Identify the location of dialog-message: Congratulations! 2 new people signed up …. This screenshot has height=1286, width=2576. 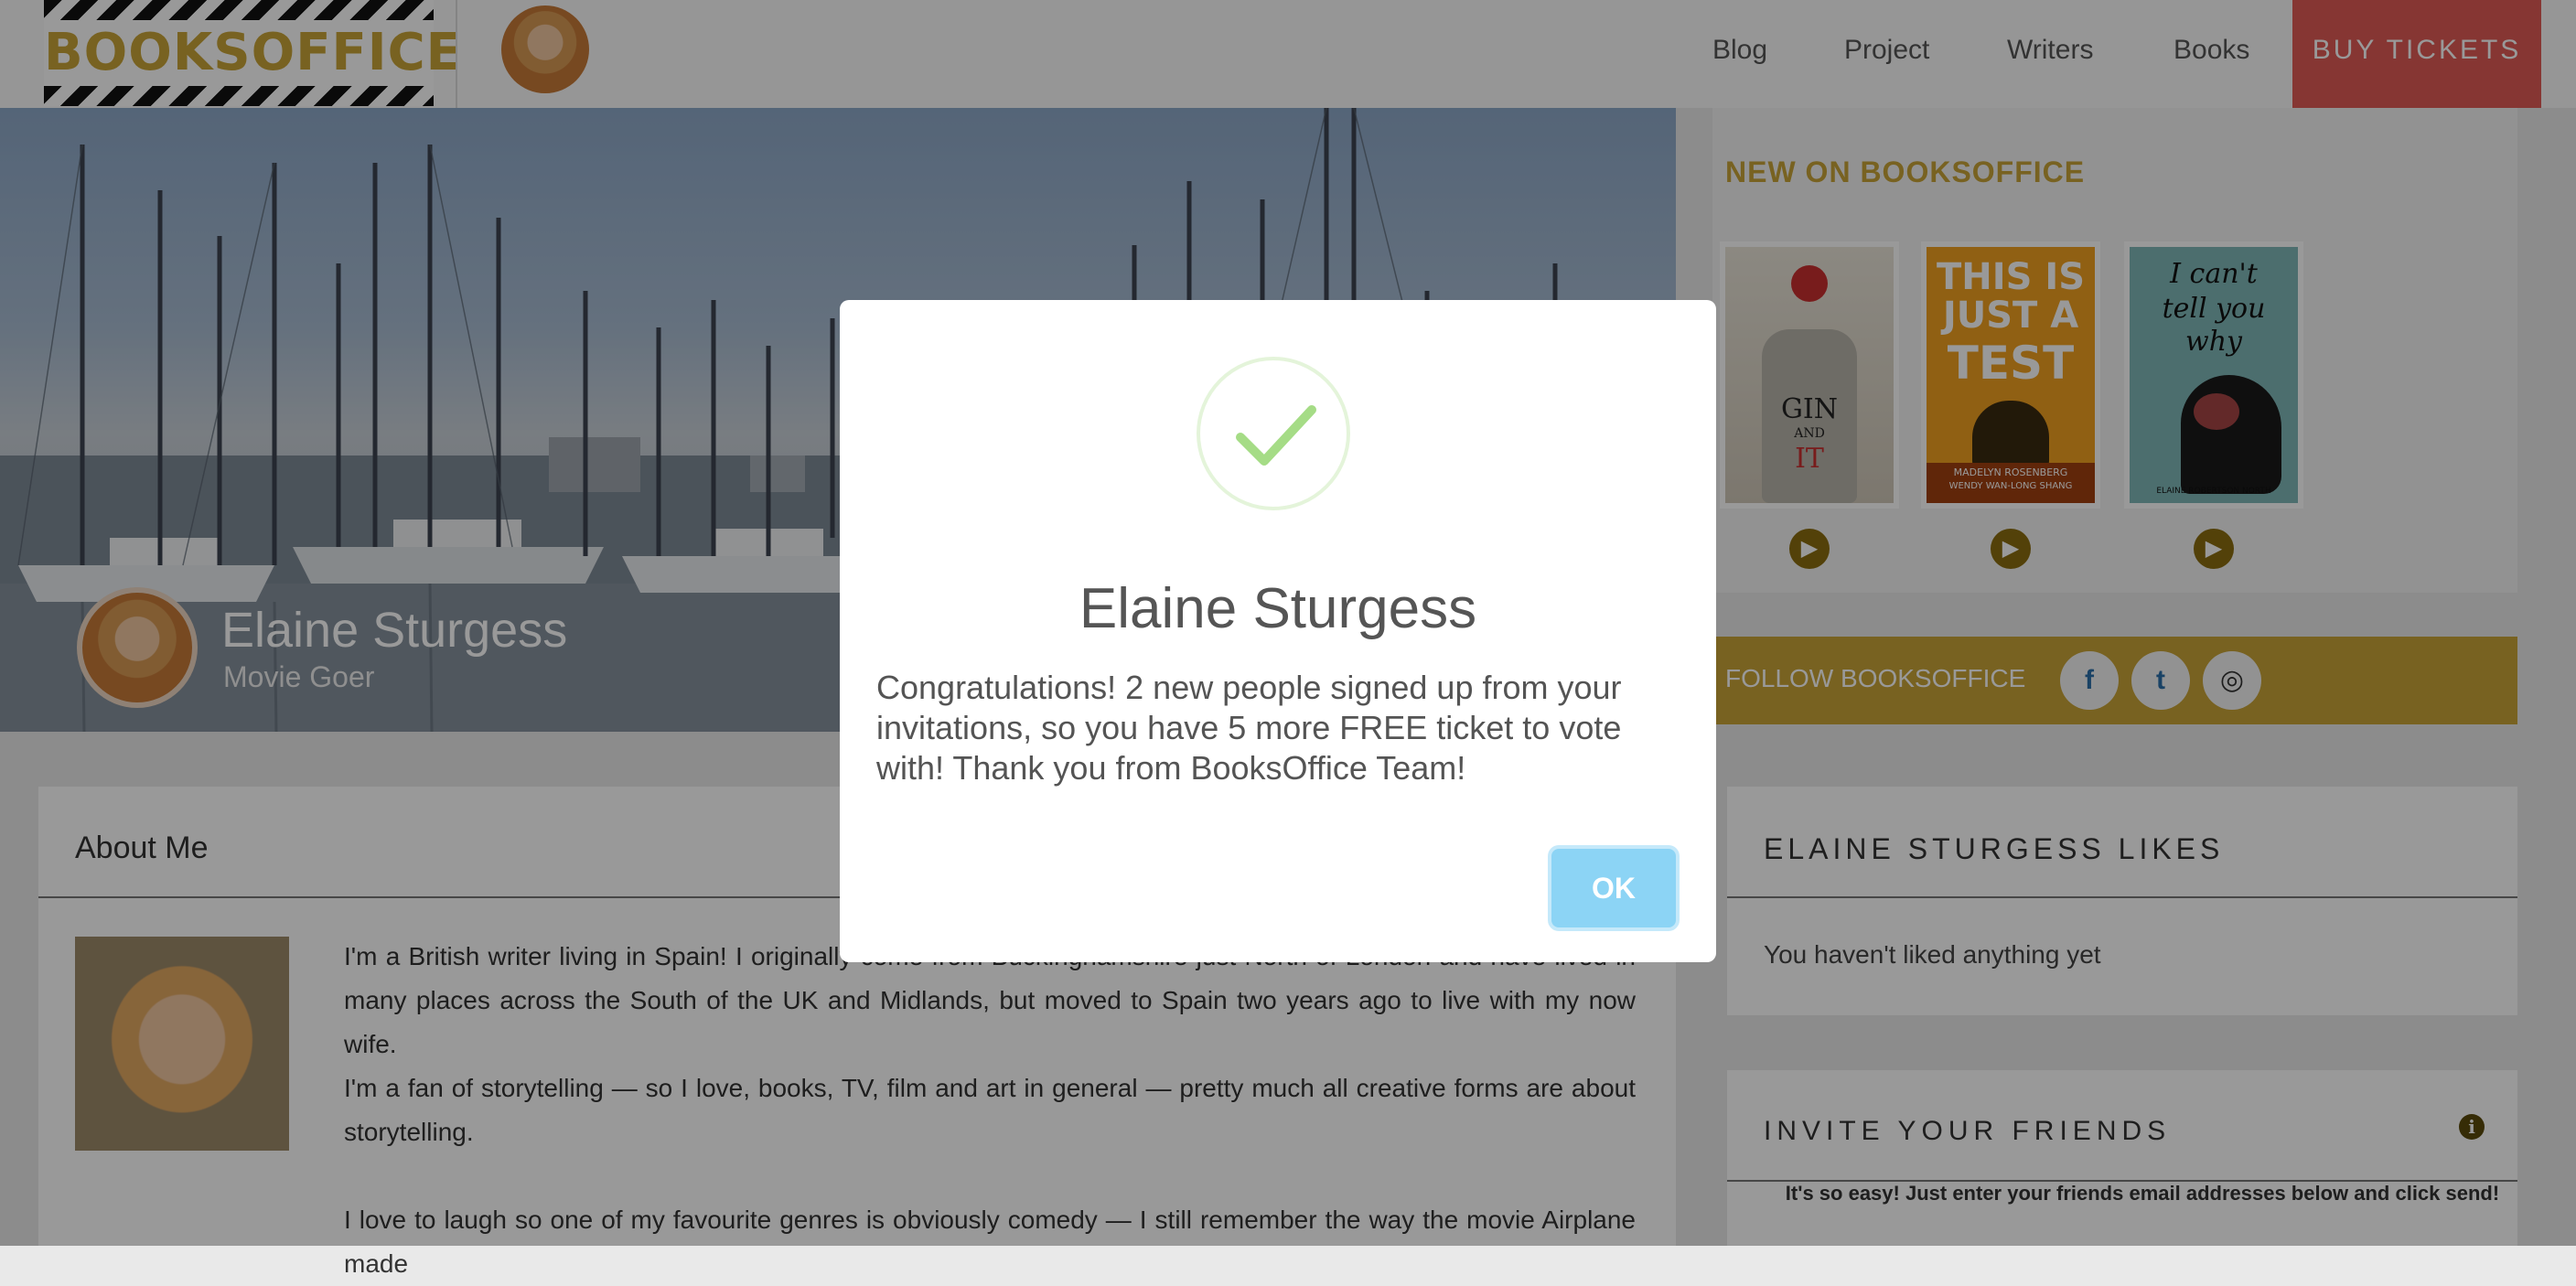
(1249, 728).